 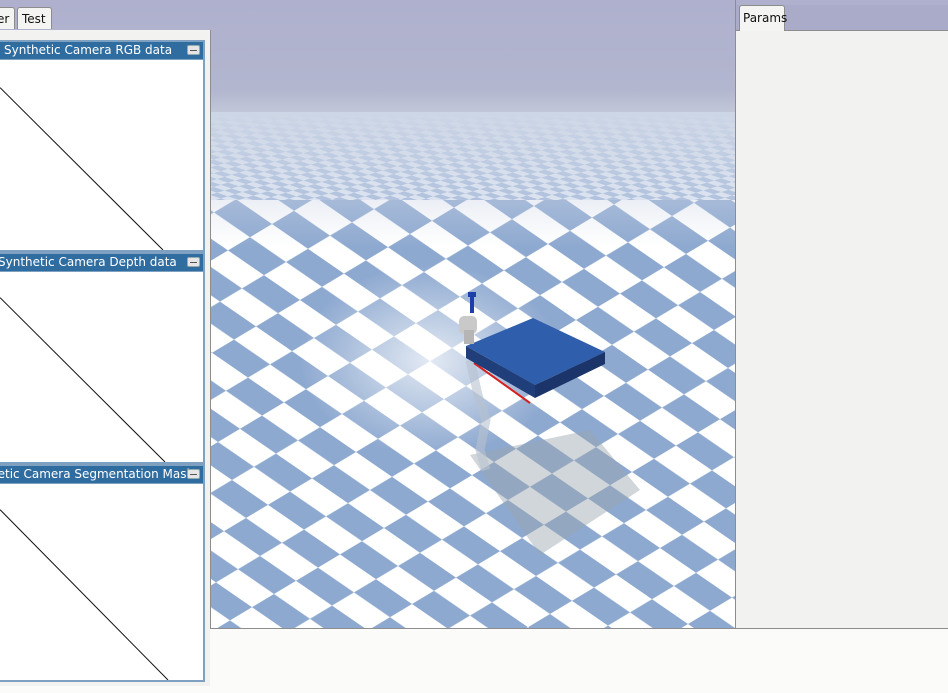 What do you see at coordinates (101, 366) in the screenshot?
I see `depth-image-canvas` at bounding box center [101, 366].